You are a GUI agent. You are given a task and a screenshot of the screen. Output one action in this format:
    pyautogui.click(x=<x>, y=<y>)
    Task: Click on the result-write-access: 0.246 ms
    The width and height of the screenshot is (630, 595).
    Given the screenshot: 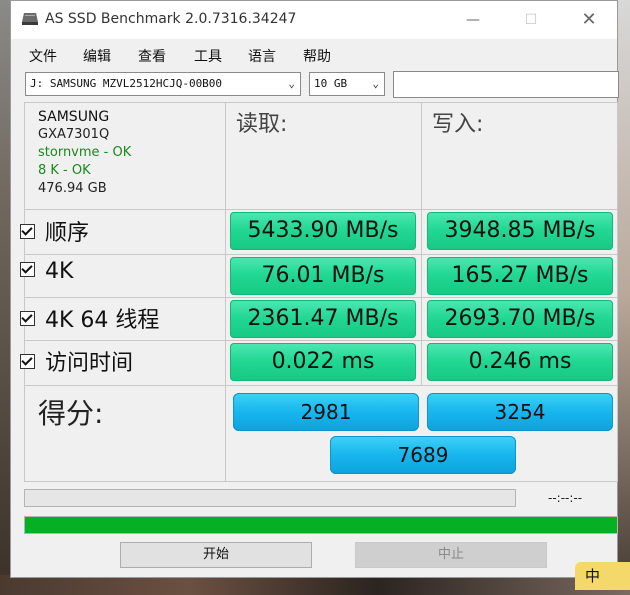 What is the action you would take?
    pyautogui.click(x=520, y=362)
    